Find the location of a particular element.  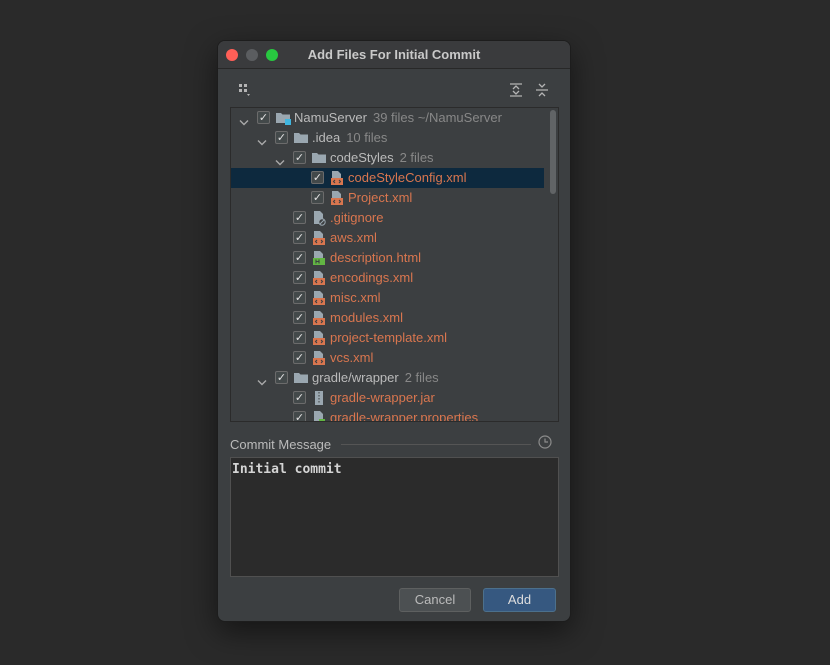

tree-row: ✓ .gitignore is located at coordinates (387, 218).